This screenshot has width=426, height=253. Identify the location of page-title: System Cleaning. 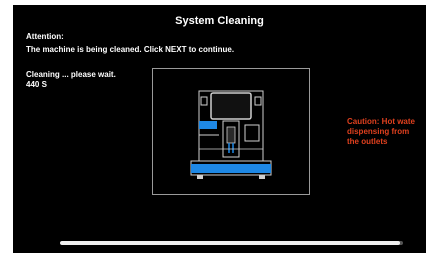
(219, 21).